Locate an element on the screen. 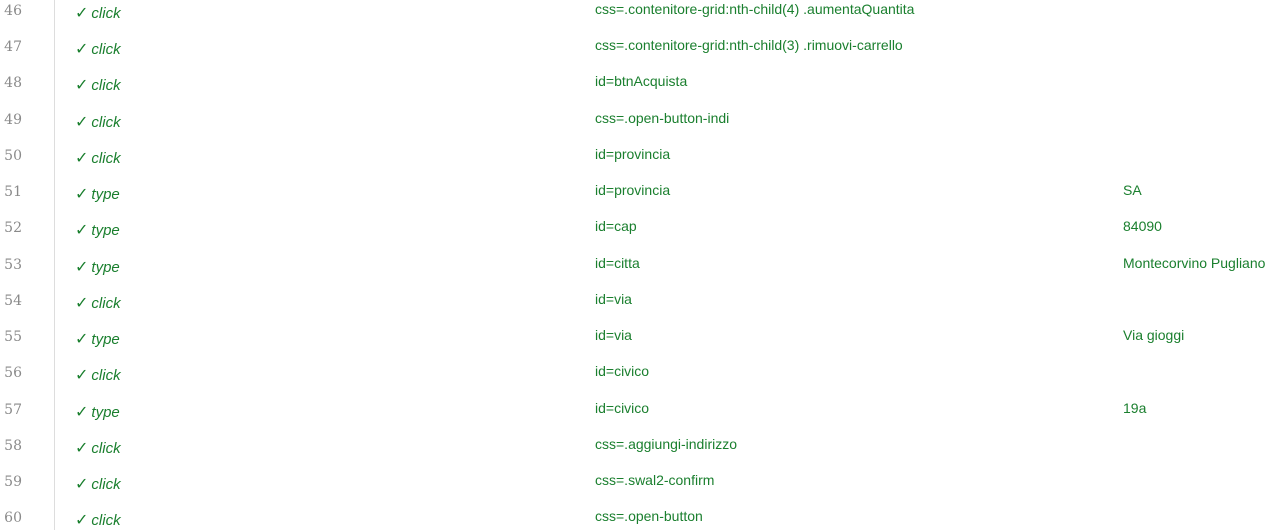 The image size is (1282, 530). table-row: 54 ✓ click id=via is located at coordinates (641, 308).